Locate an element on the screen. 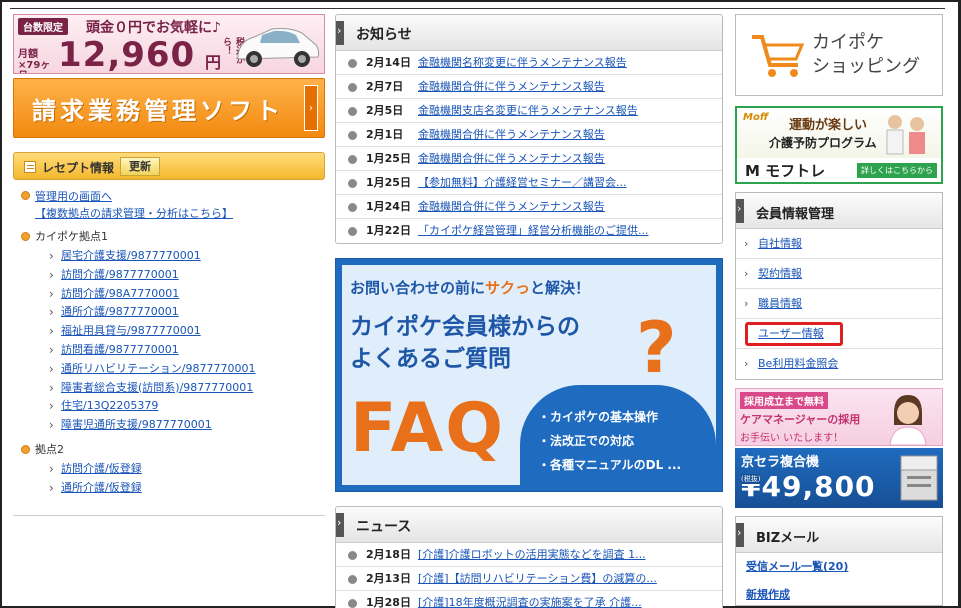 This screenshot has width=961, height=608. inbox-link: 受信メール一覧(20) is located at coordinates (797, 567).